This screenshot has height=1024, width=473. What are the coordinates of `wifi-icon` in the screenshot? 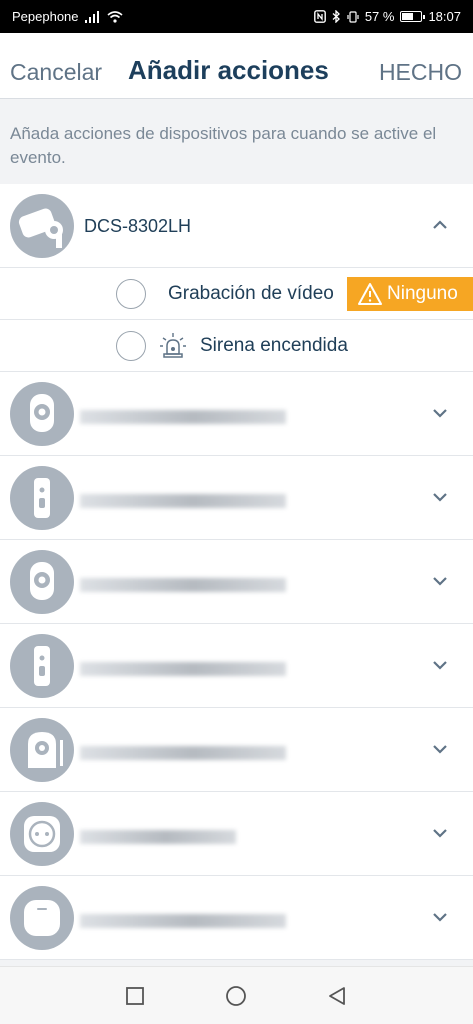 It's located at (114, 16).